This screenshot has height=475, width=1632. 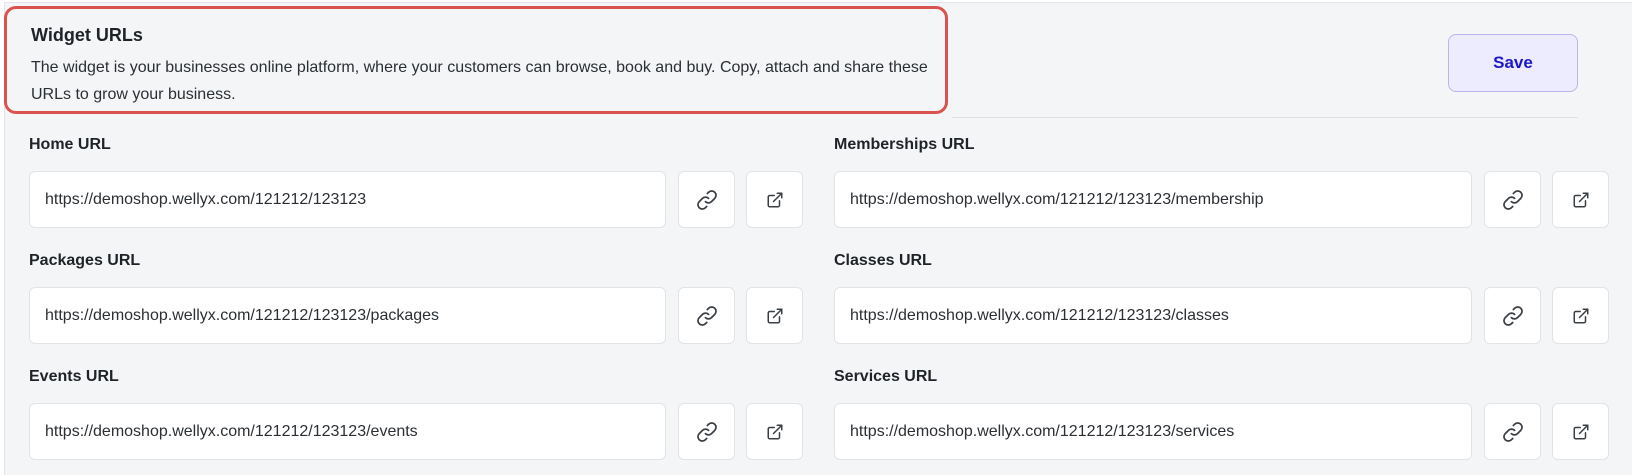 I want to click on memberships-url-input, so click(x=1153, y=199).